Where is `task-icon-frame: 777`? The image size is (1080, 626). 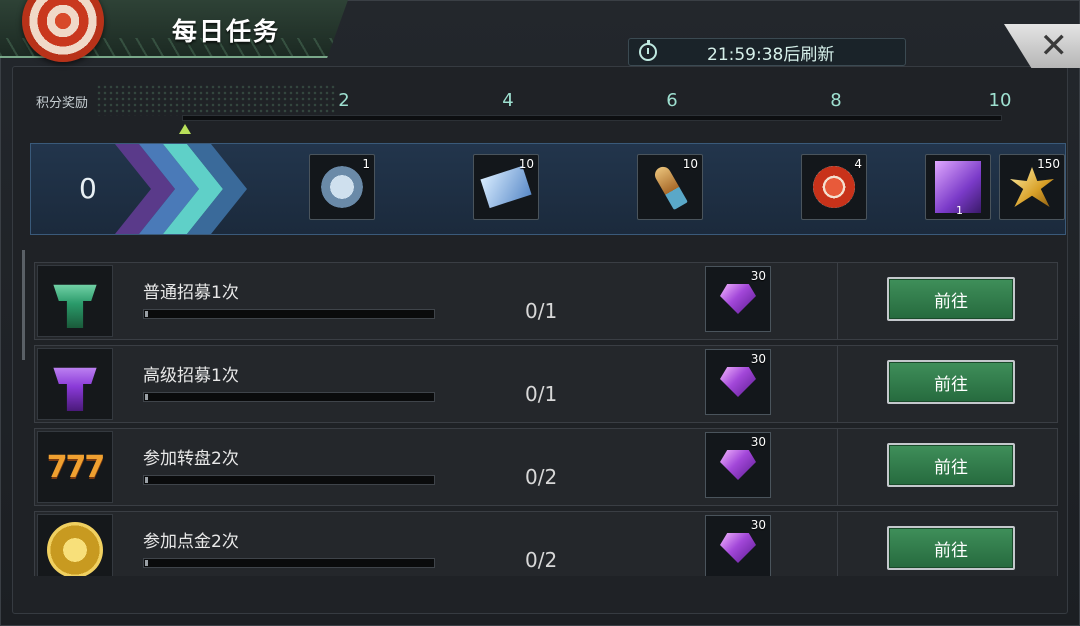 task-icon-frame: 777 is located at coordinates (75, 467).